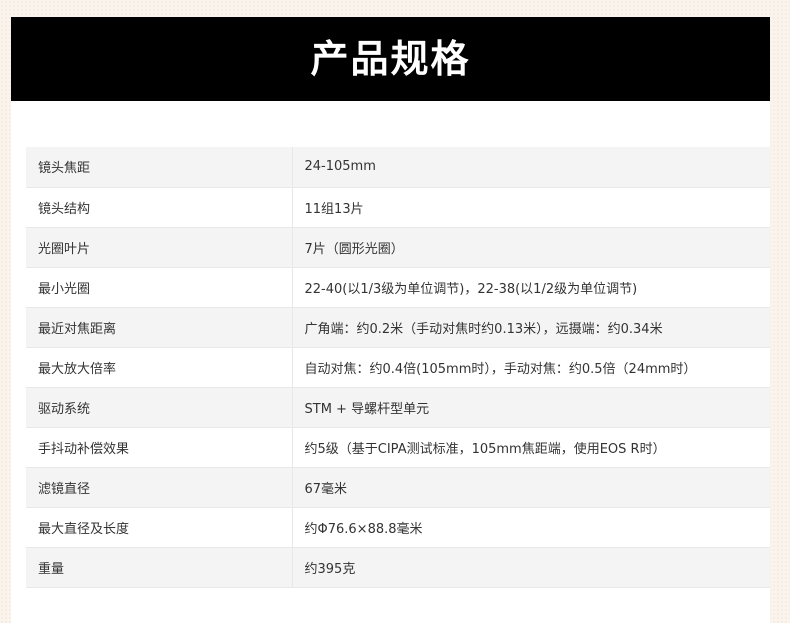  What do you see at coordinates (159, 447) in the screenshot?
I see `spec-label: 手抖动补偿效果` at bounding box center [159, 447].